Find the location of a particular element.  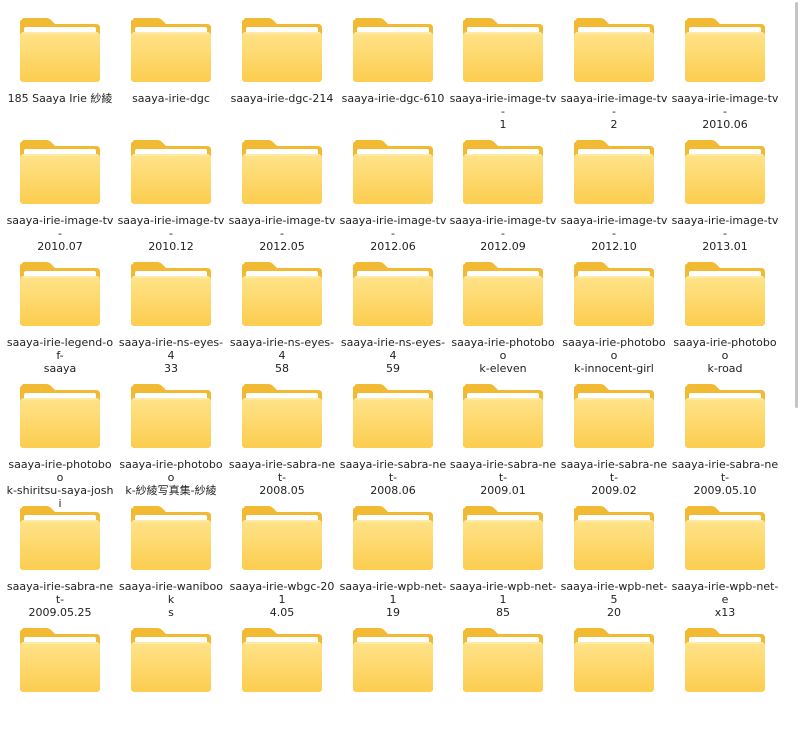

folder-item: saaya-irie-image-tv- 2012.05 is located at coordinates (282, 190).